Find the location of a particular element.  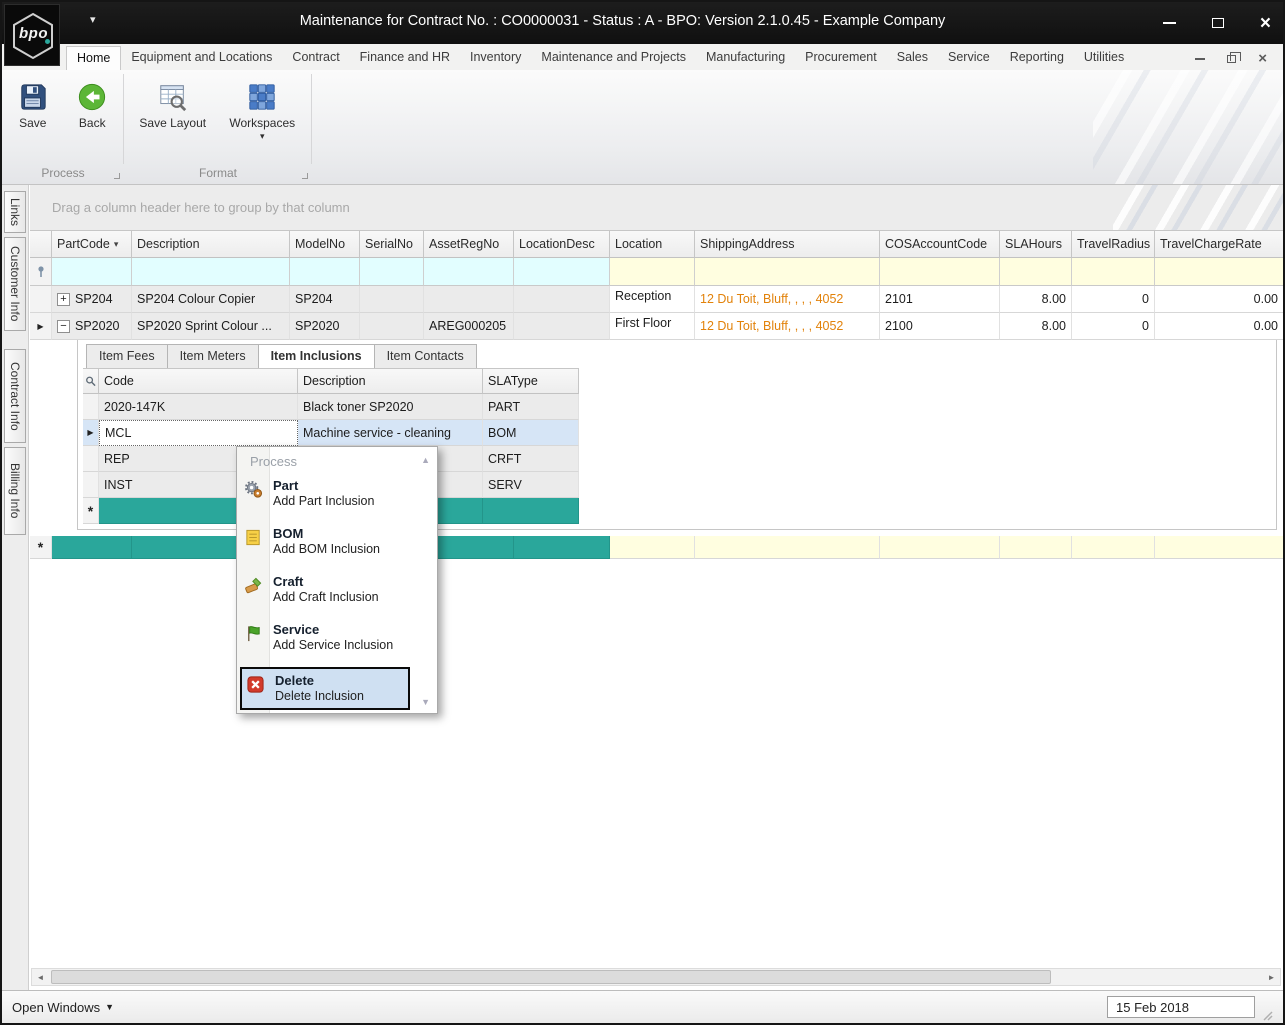

filter-cell-assetregno is located at coordinates (469, 272).